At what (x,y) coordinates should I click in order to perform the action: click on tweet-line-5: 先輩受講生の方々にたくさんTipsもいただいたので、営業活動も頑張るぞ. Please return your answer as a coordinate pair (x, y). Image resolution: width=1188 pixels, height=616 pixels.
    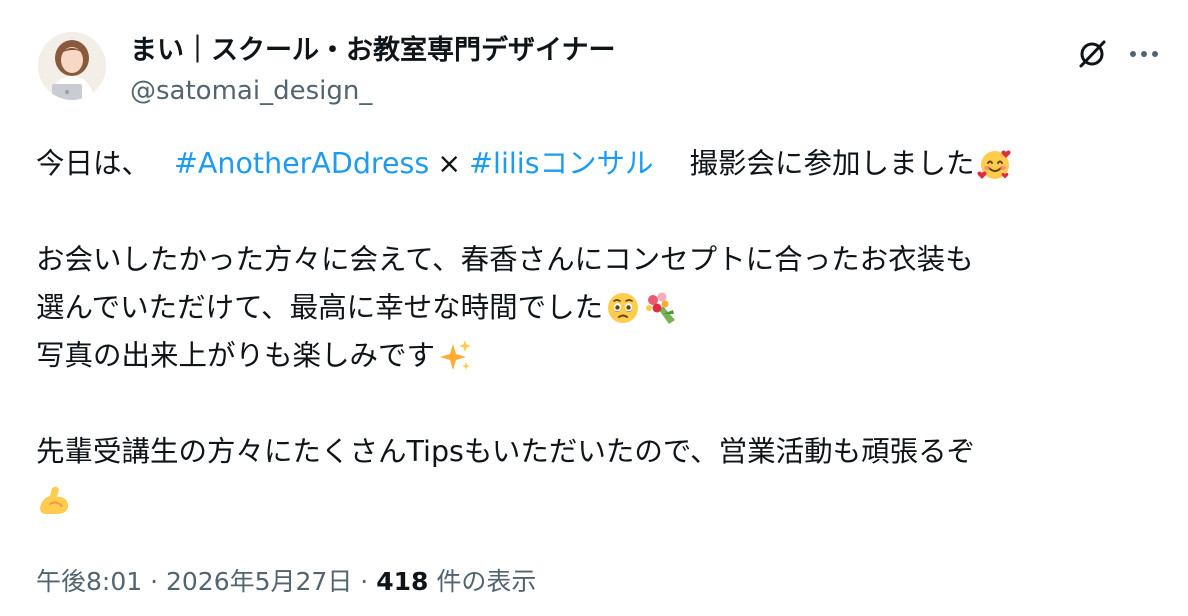
    Looking at the image, I should click on (601, 452).